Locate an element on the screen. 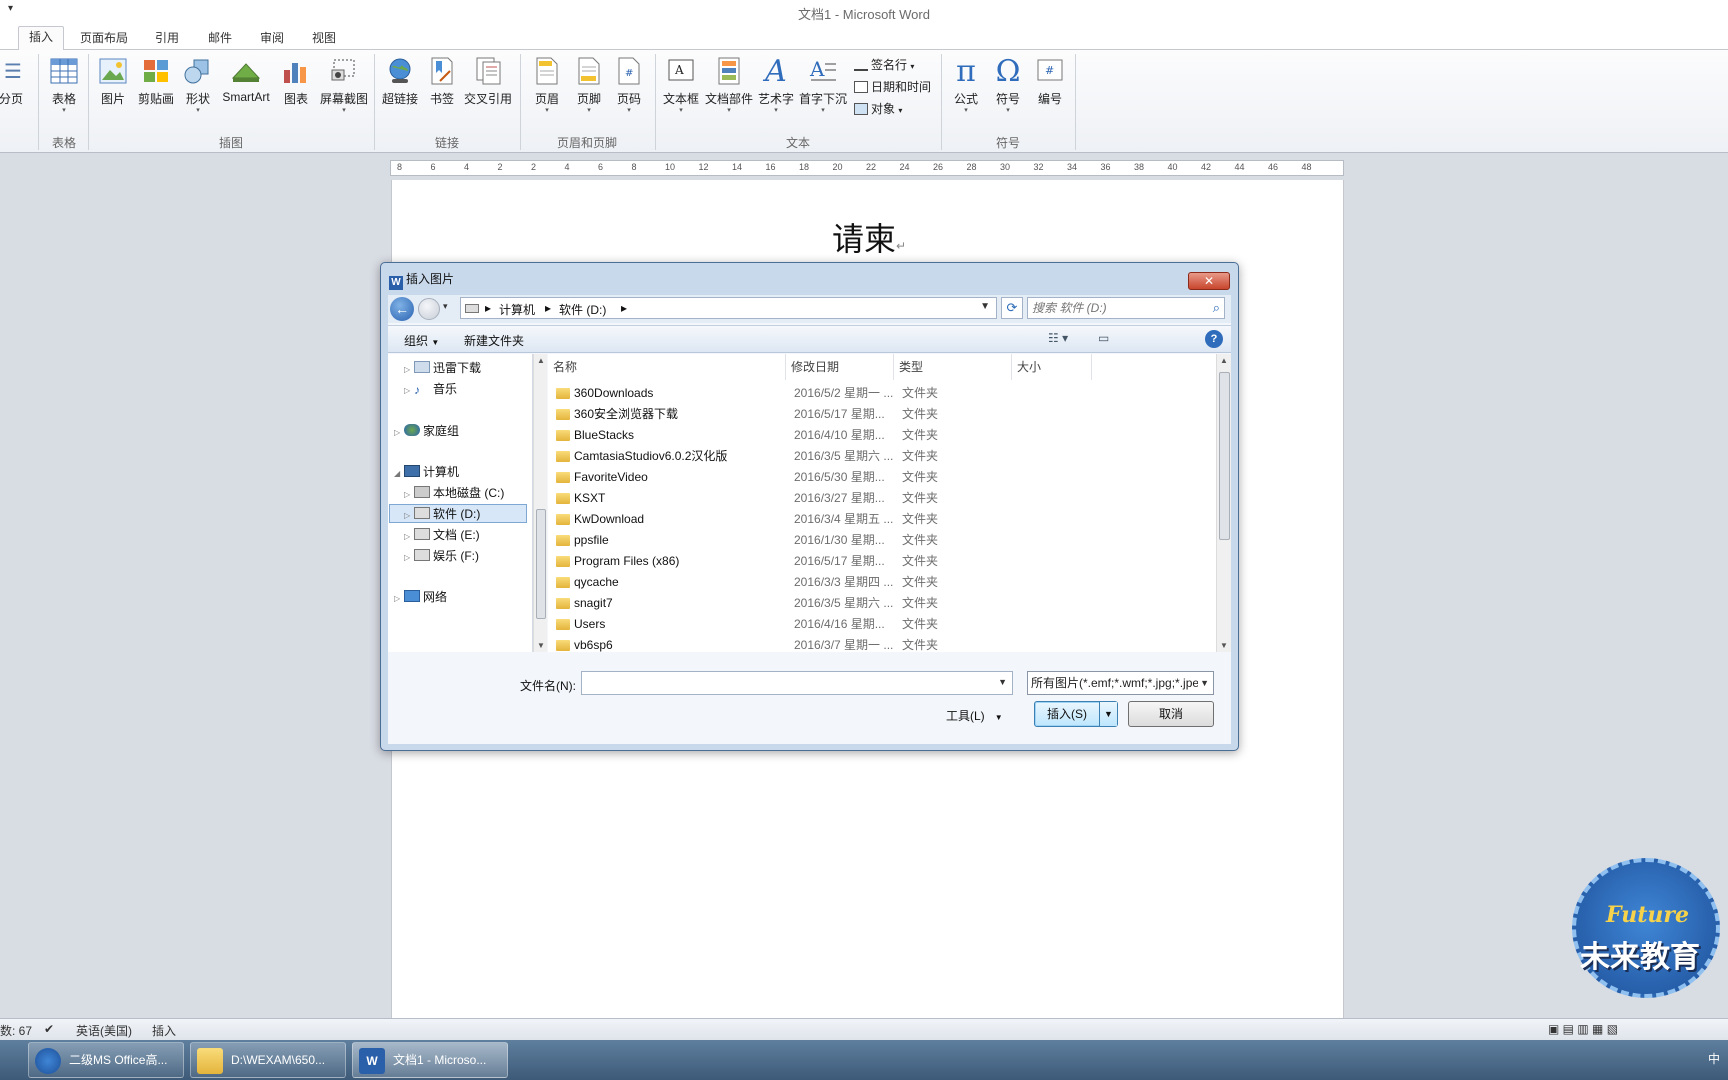  column-header-date: 修改日期 is located at coordinates (840, 367).